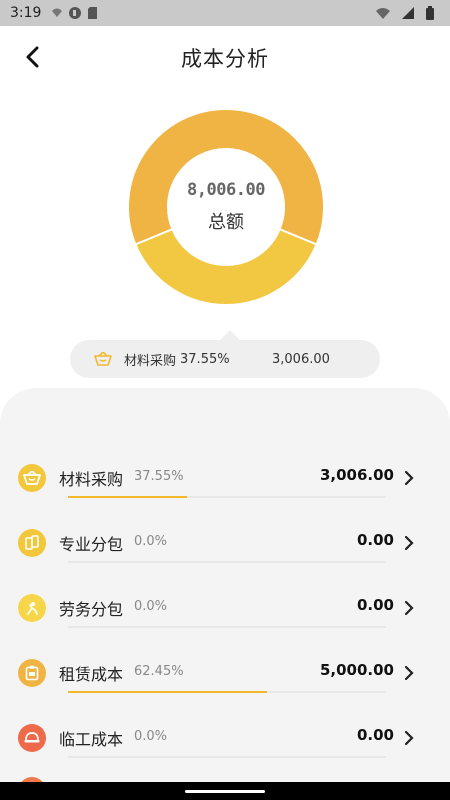 This screenshot has width=450, height=800. I want to click on helmet-icon, so click(32, 738).